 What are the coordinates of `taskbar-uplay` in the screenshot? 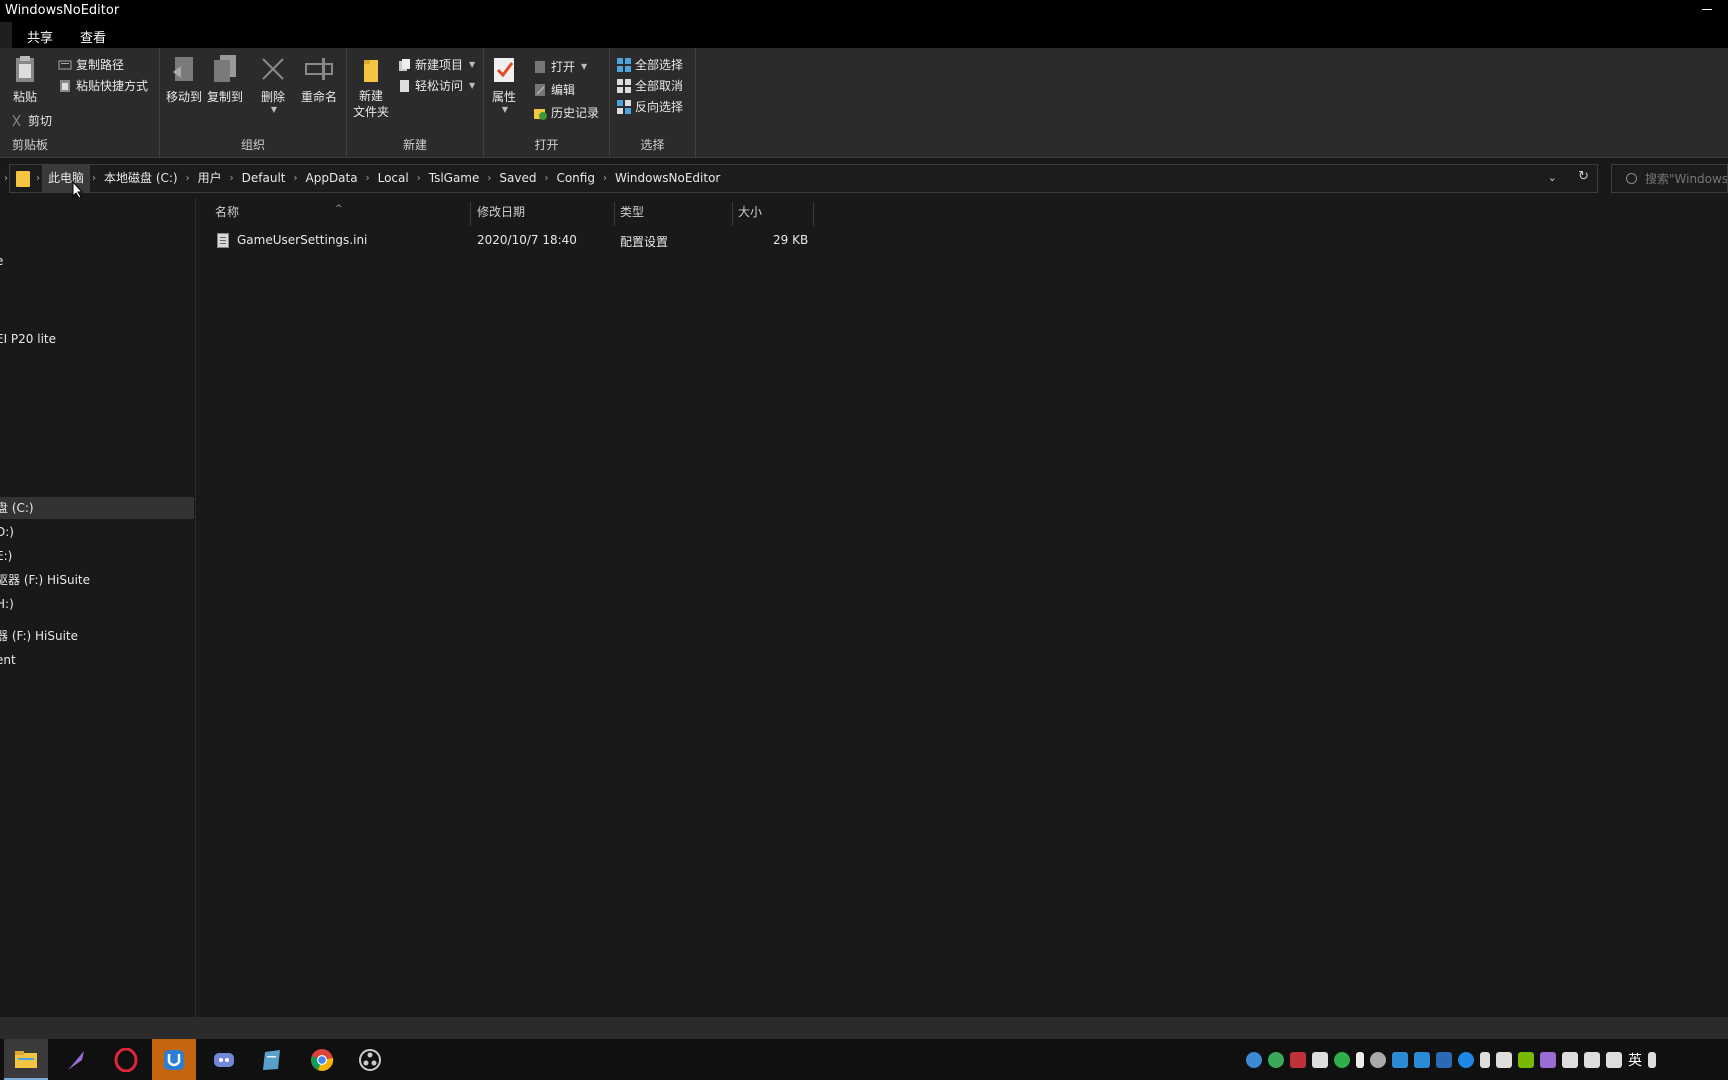 It's located at (174, 1059).